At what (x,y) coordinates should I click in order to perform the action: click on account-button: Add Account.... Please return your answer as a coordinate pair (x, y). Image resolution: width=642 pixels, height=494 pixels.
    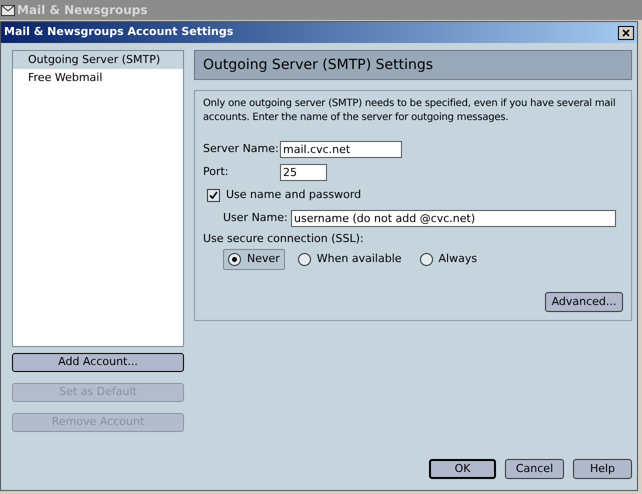
    Looking at the image, I should click on (98, 362).